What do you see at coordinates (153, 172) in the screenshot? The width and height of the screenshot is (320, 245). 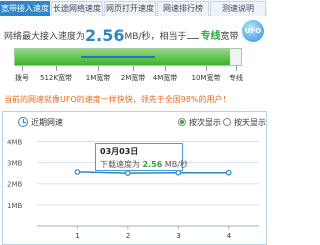 I see `series-line` at bounding box center [153, 172].